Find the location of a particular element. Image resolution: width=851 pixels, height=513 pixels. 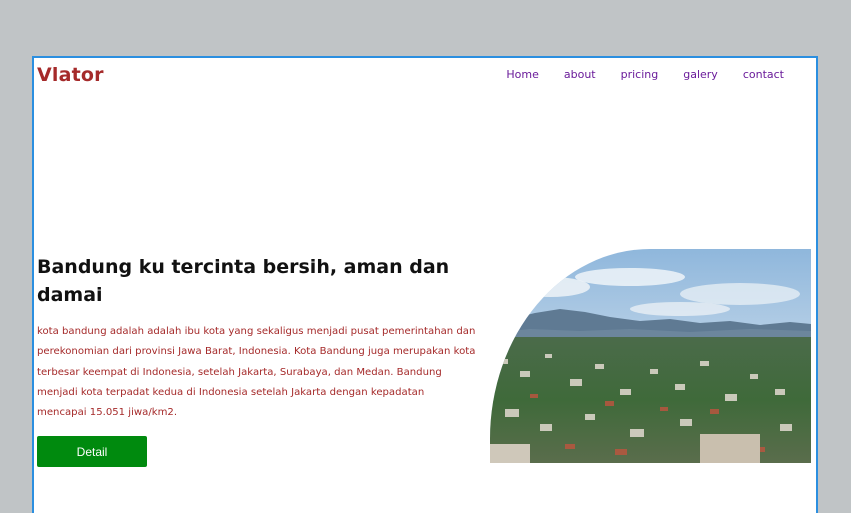

nav-link-home: Home is located at coordinates (522, 74).